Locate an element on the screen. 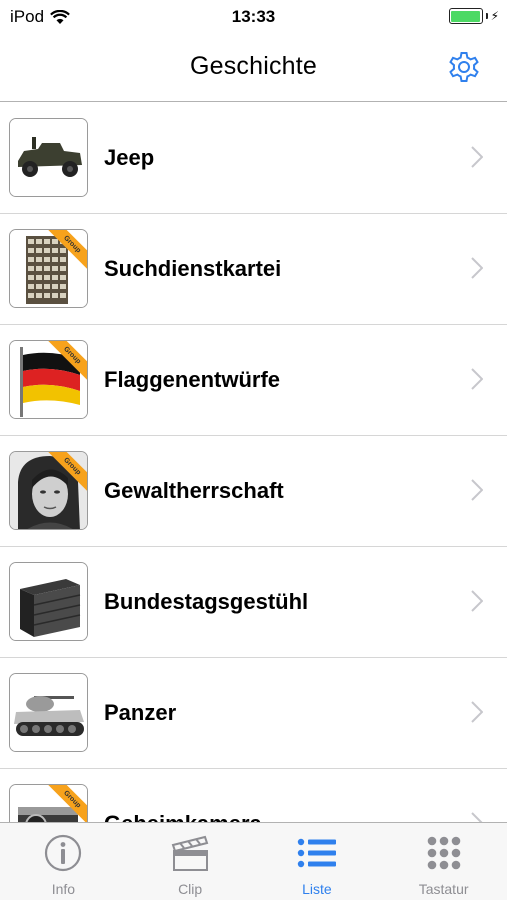 This screenshot has height=900, width=507. navigation-bar: Geschichte is located at coordinates (253, 68).